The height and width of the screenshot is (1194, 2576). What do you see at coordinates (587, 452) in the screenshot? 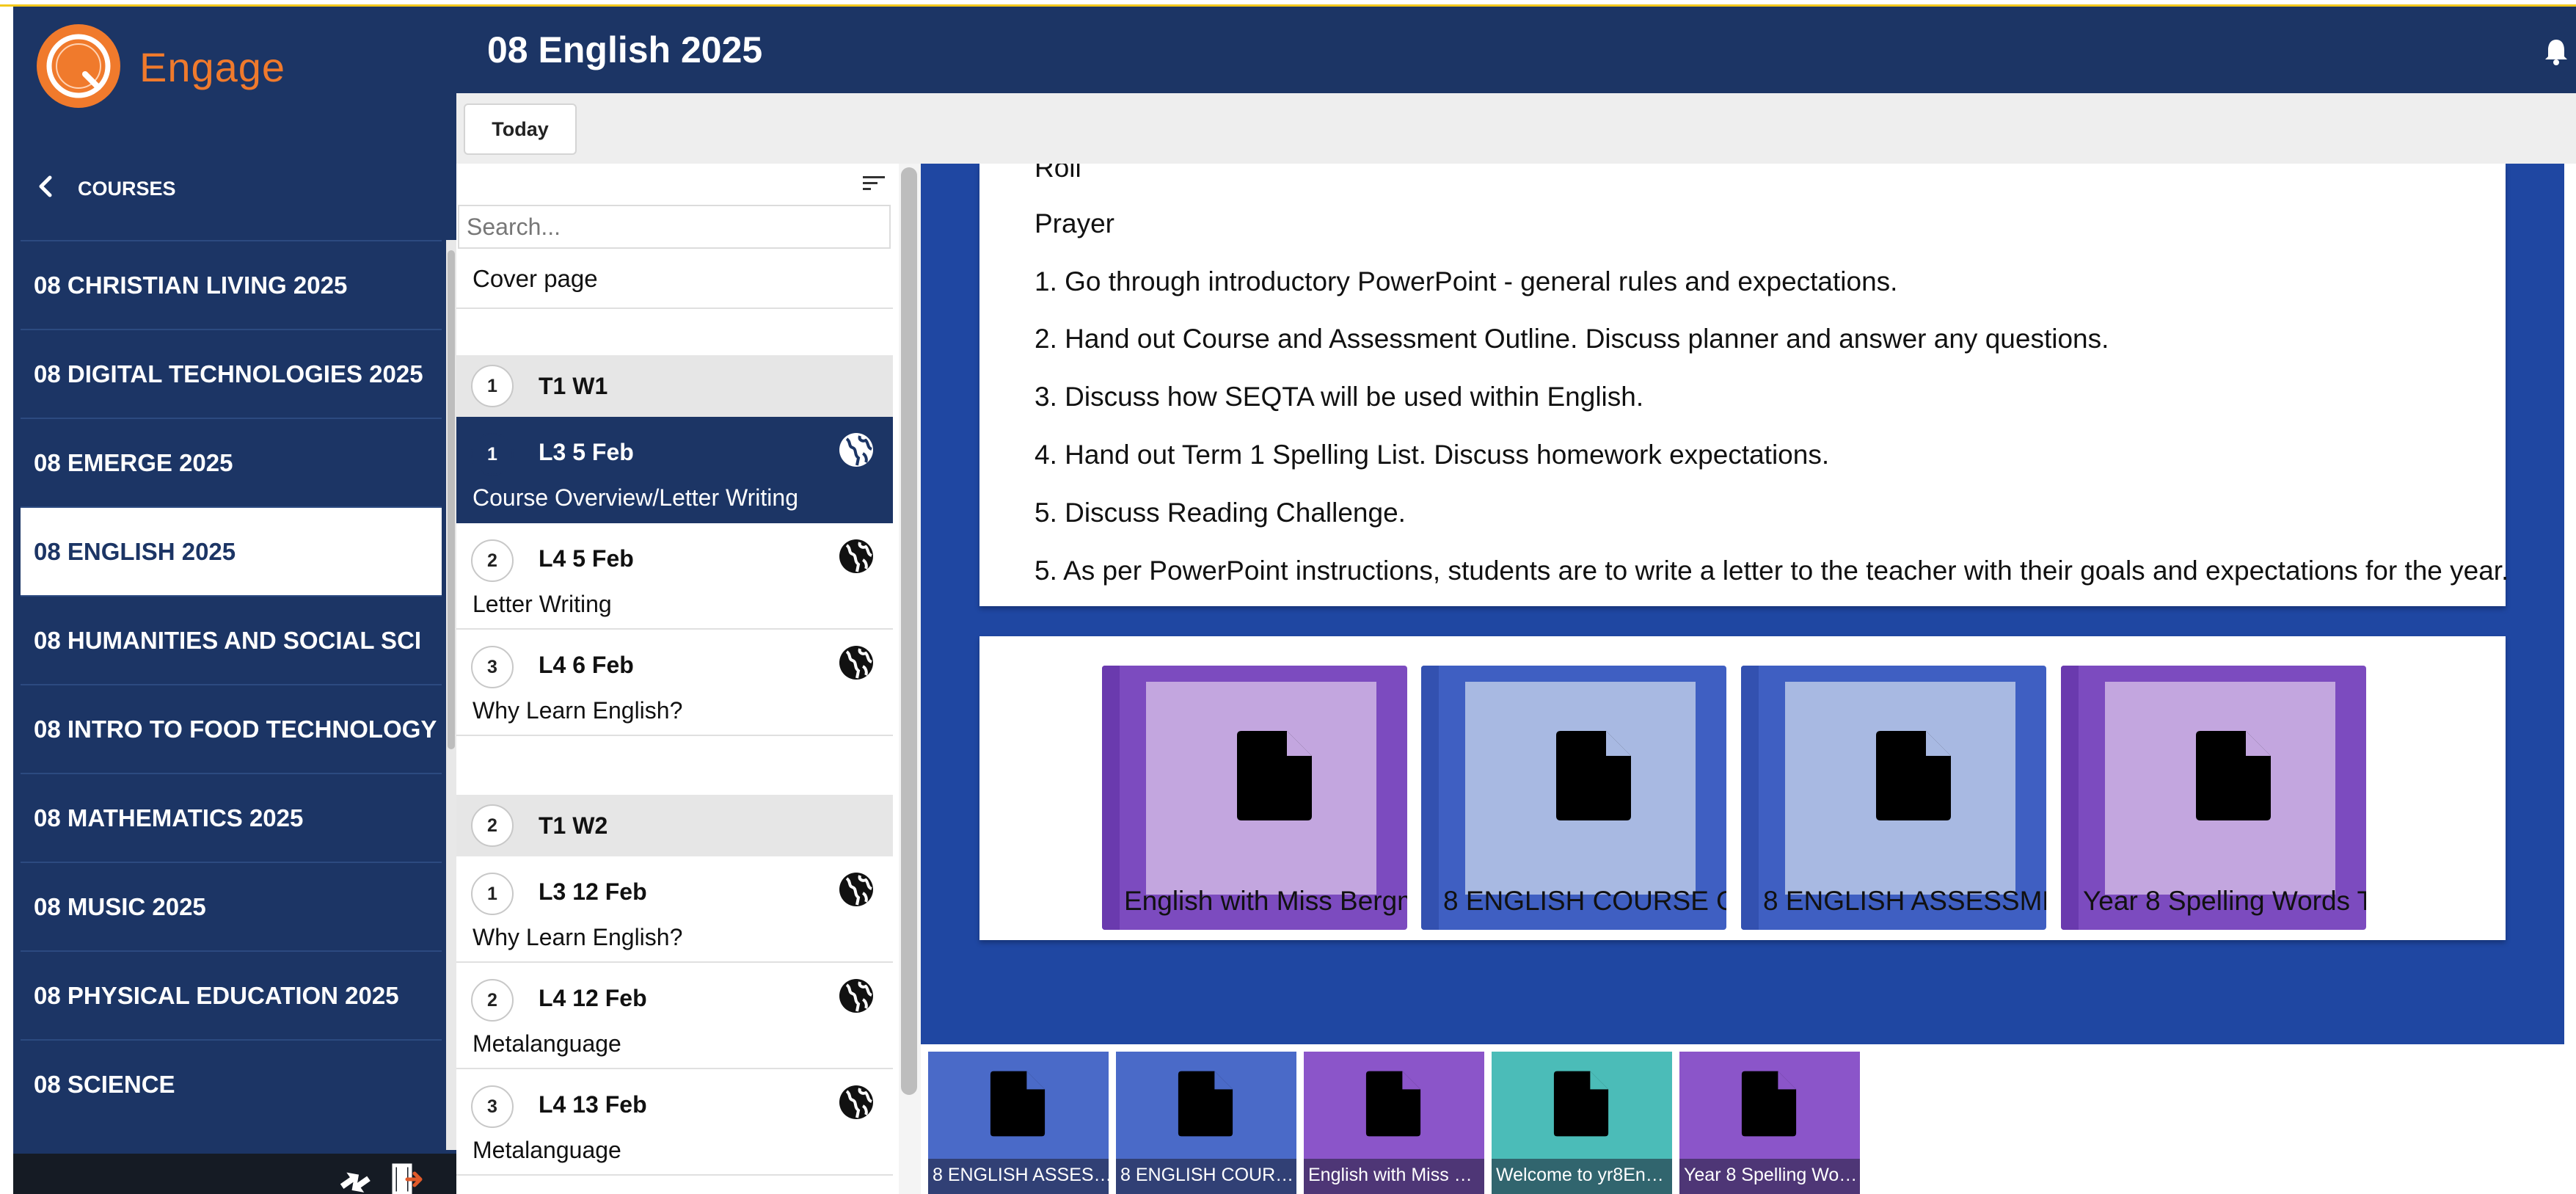
I see `lesson-code: L3 5 Feb` at bounding box center [587, 452].